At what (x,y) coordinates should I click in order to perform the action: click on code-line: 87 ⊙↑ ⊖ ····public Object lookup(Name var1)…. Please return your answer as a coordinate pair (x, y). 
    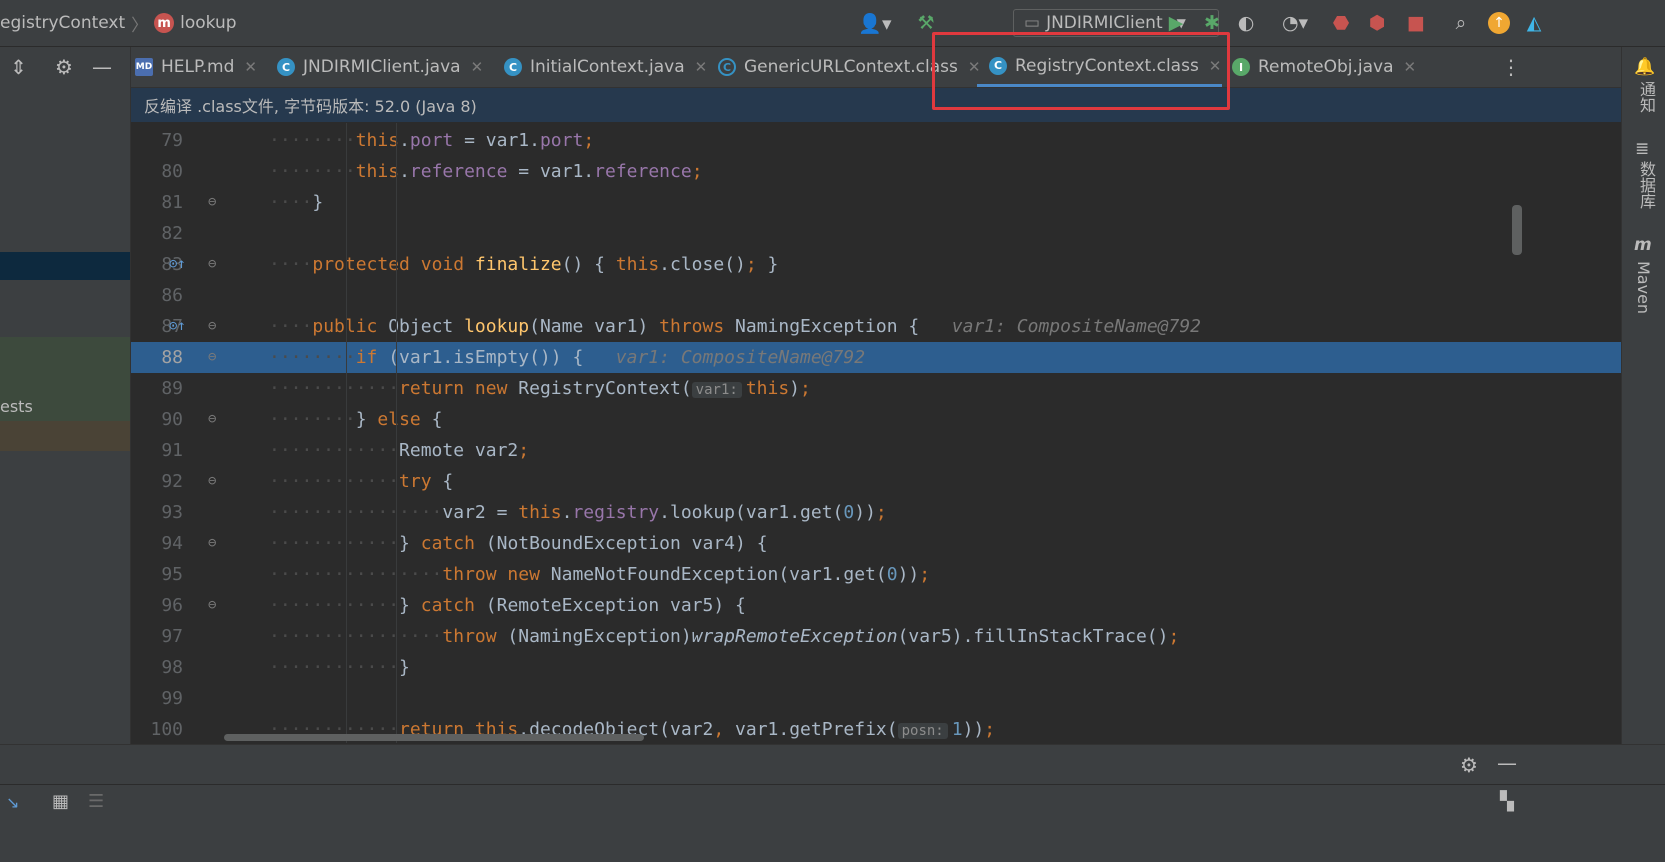
    Looking at the image, I should click on (876, 326).